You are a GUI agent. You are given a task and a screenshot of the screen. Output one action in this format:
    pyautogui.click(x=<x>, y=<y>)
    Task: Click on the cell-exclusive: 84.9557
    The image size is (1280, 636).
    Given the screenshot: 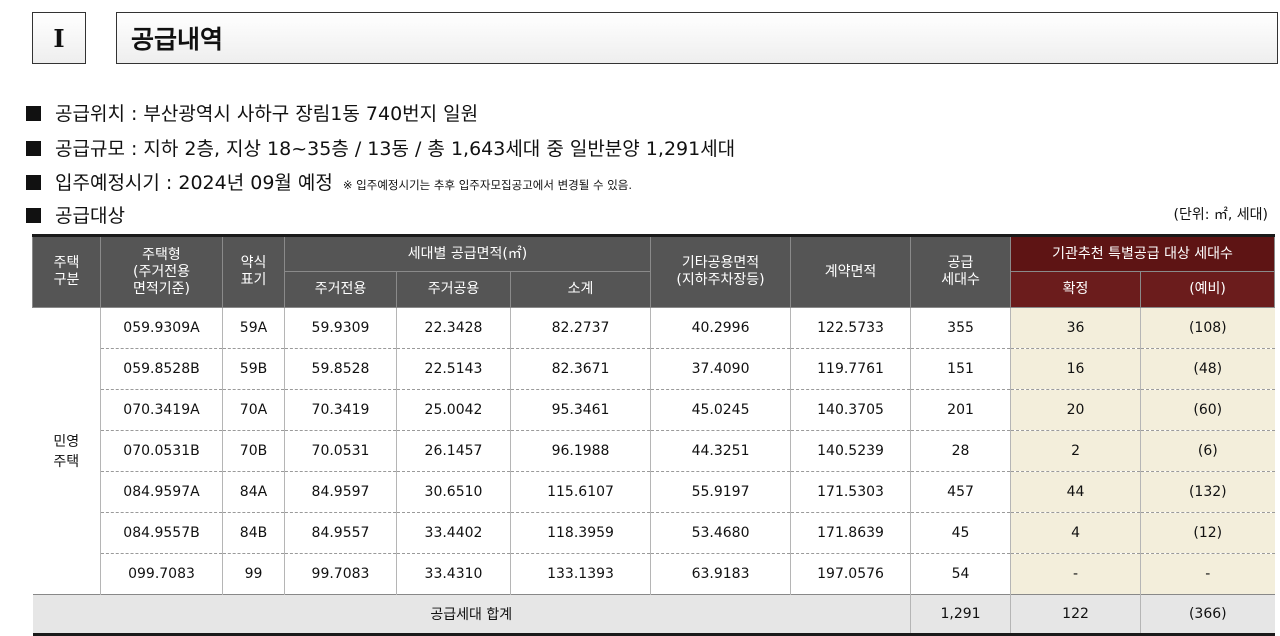 What is the action you would take?
    pyautogui.click(x=340, y=533)
    